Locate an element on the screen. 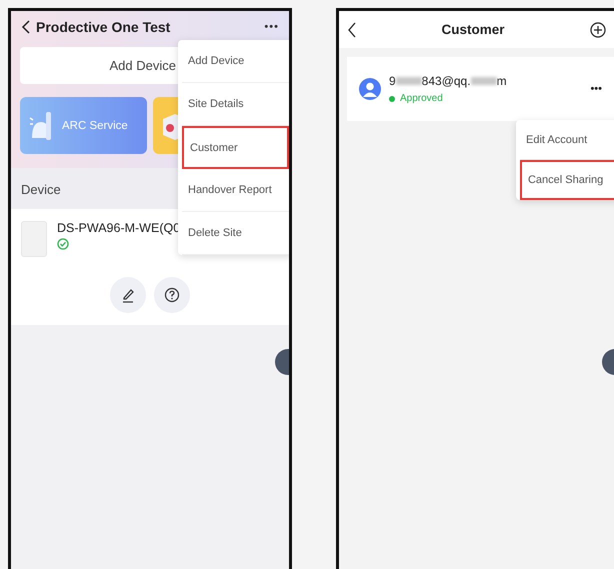 The height and width of the screenshot is (569, 614). customer-email: 9 843@qq. m is located at coordinates (447, 81).